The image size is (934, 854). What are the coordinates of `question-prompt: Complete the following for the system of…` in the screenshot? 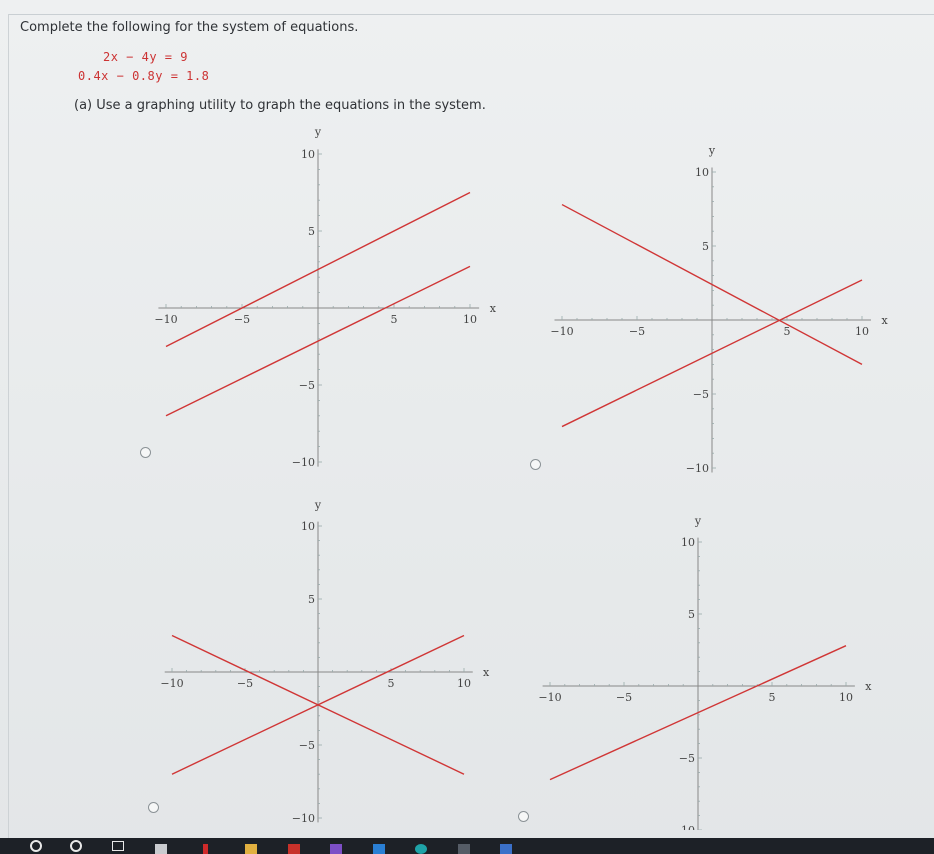 It's located at (189, 27).